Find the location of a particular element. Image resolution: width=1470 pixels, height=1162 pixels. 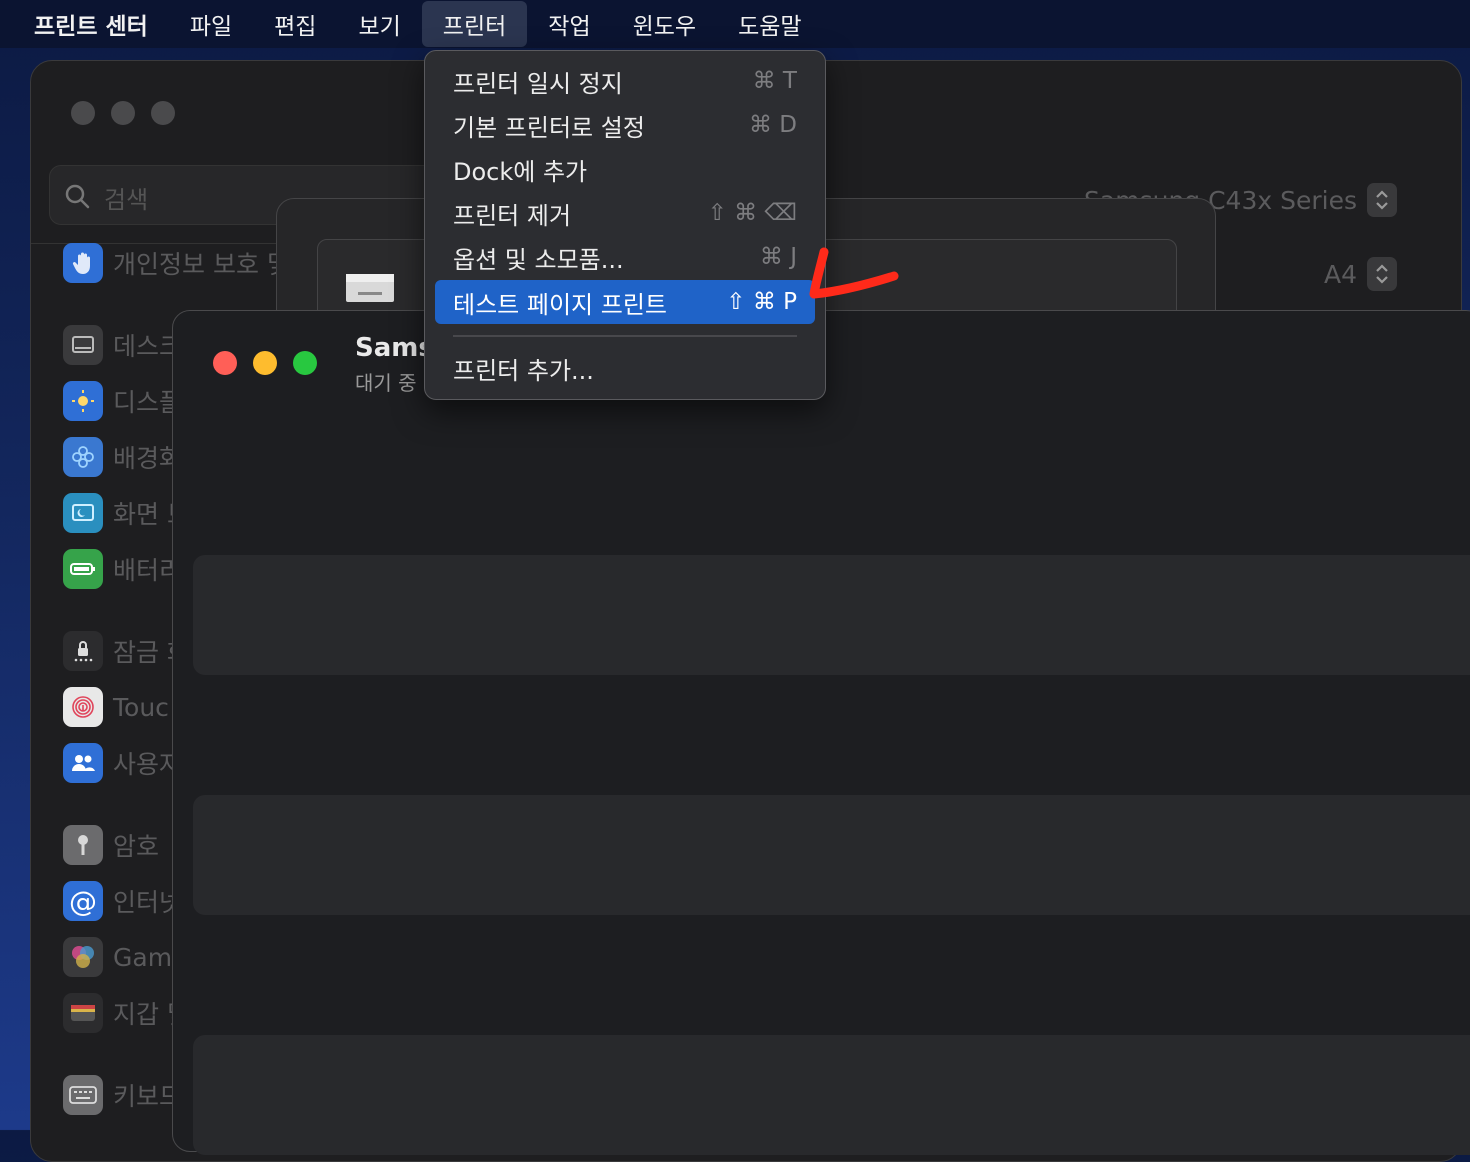

sidebar-item-internet-accounts: @ 인터넷 is located at coordinates (122, 901).